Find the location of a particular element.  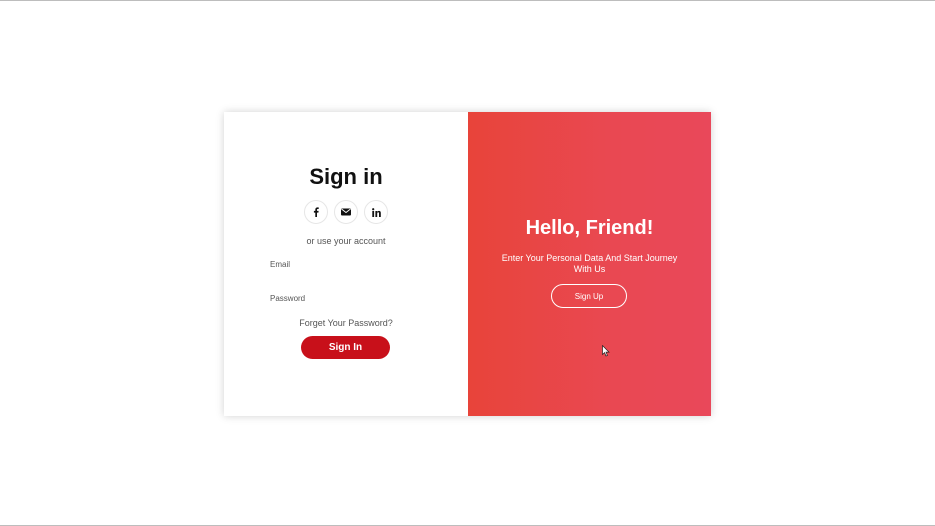

facebook-button is located at coordinates (316, 212).